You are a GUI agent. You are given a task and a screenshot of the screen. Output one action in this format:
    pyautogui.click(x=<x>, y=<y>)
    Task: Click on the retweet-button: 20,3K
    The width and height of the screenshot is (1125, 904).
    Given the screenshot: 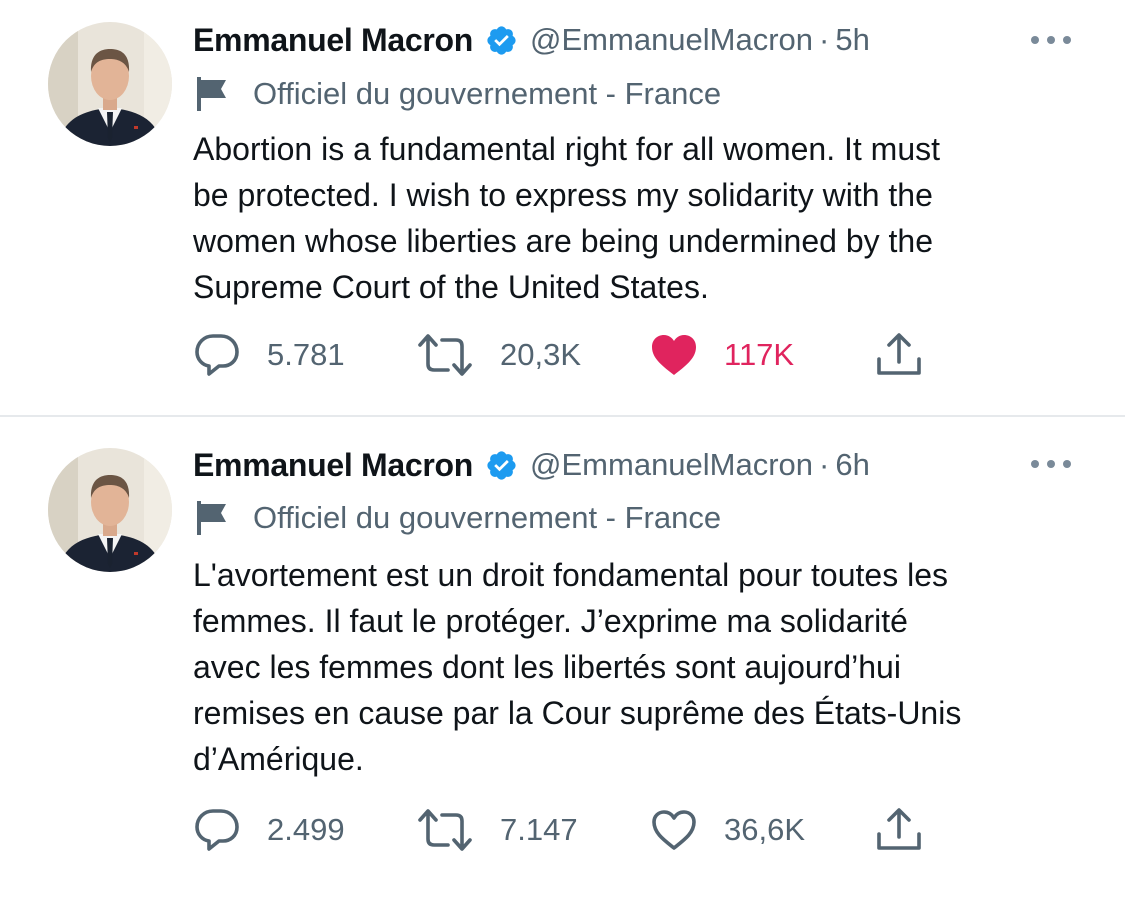 What is the action you would take?
    pyautogui.click(x=498, y=355)
    